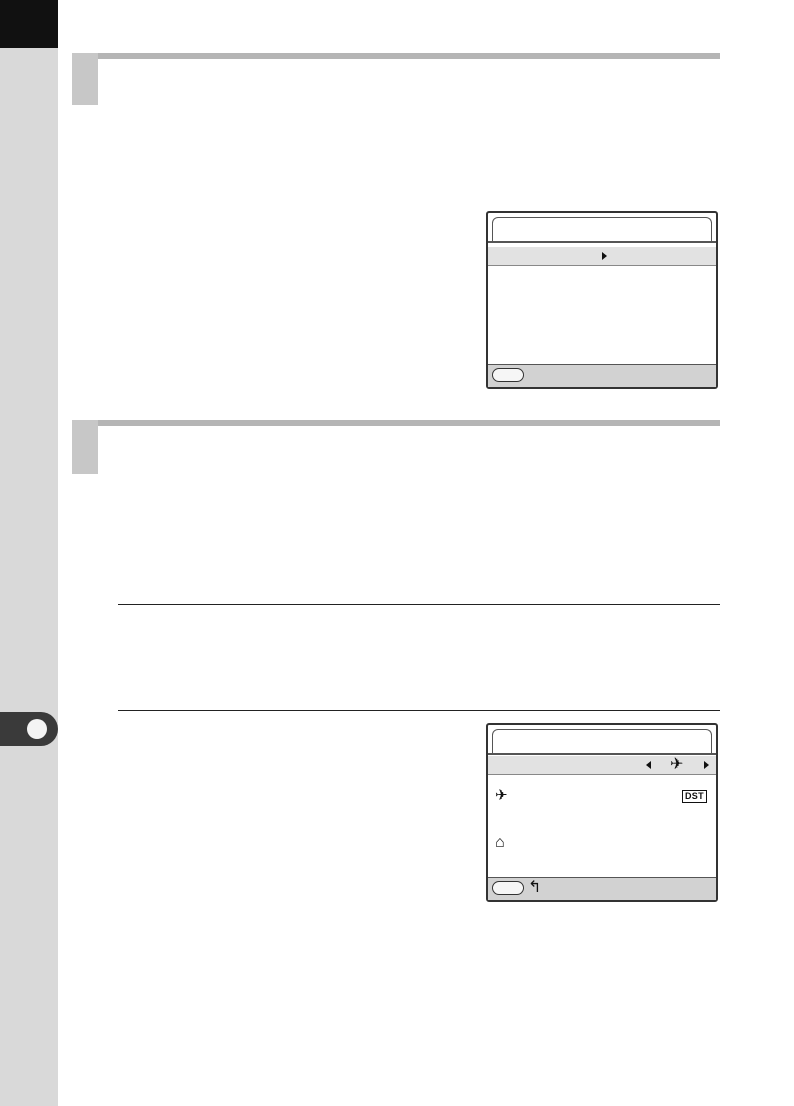 The width and height of the screenshot is (794, 1106). What do you see at coordinates (602, 765) in the screenshot?
I see `screen-2-selected-row: ✈` at bounding box center [602, 765].